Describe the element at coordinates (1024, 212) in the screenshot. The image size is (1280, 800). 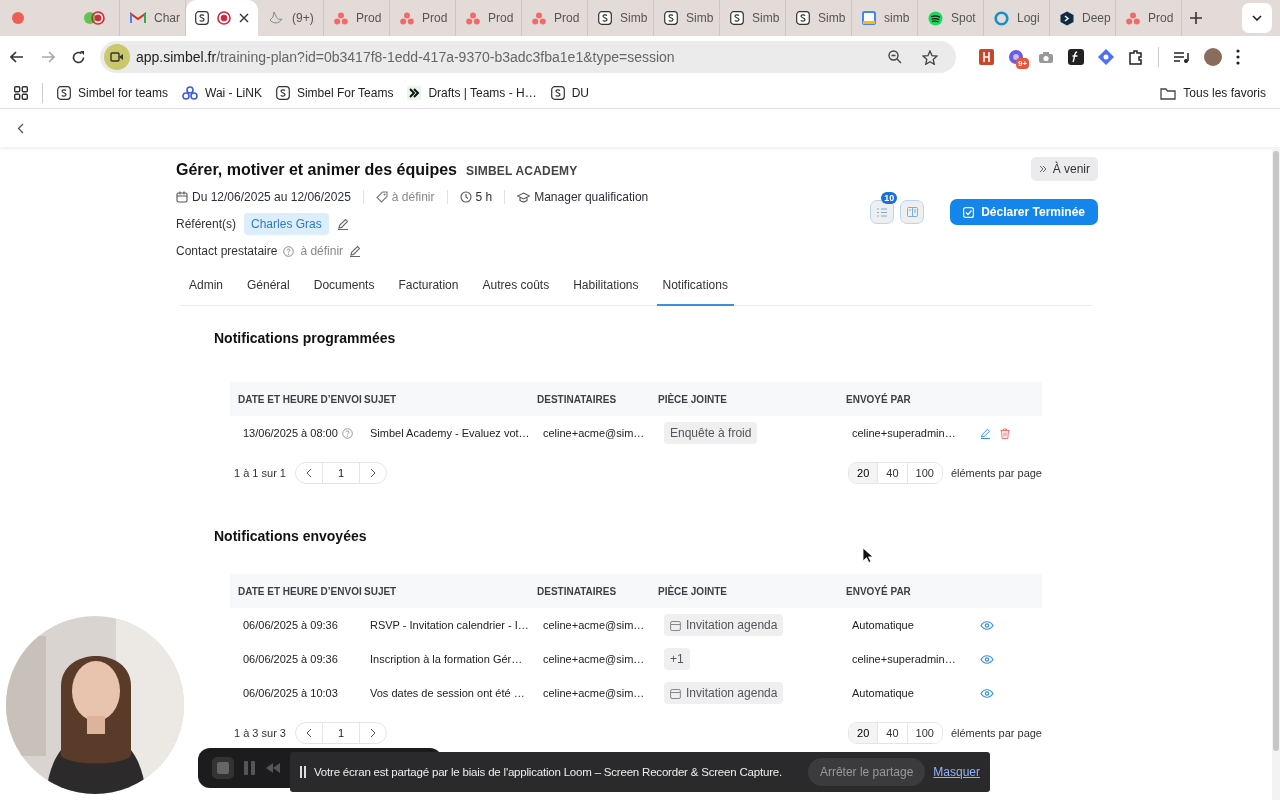
I see `declare-completed-button: Déclarer Terminée` at that location.